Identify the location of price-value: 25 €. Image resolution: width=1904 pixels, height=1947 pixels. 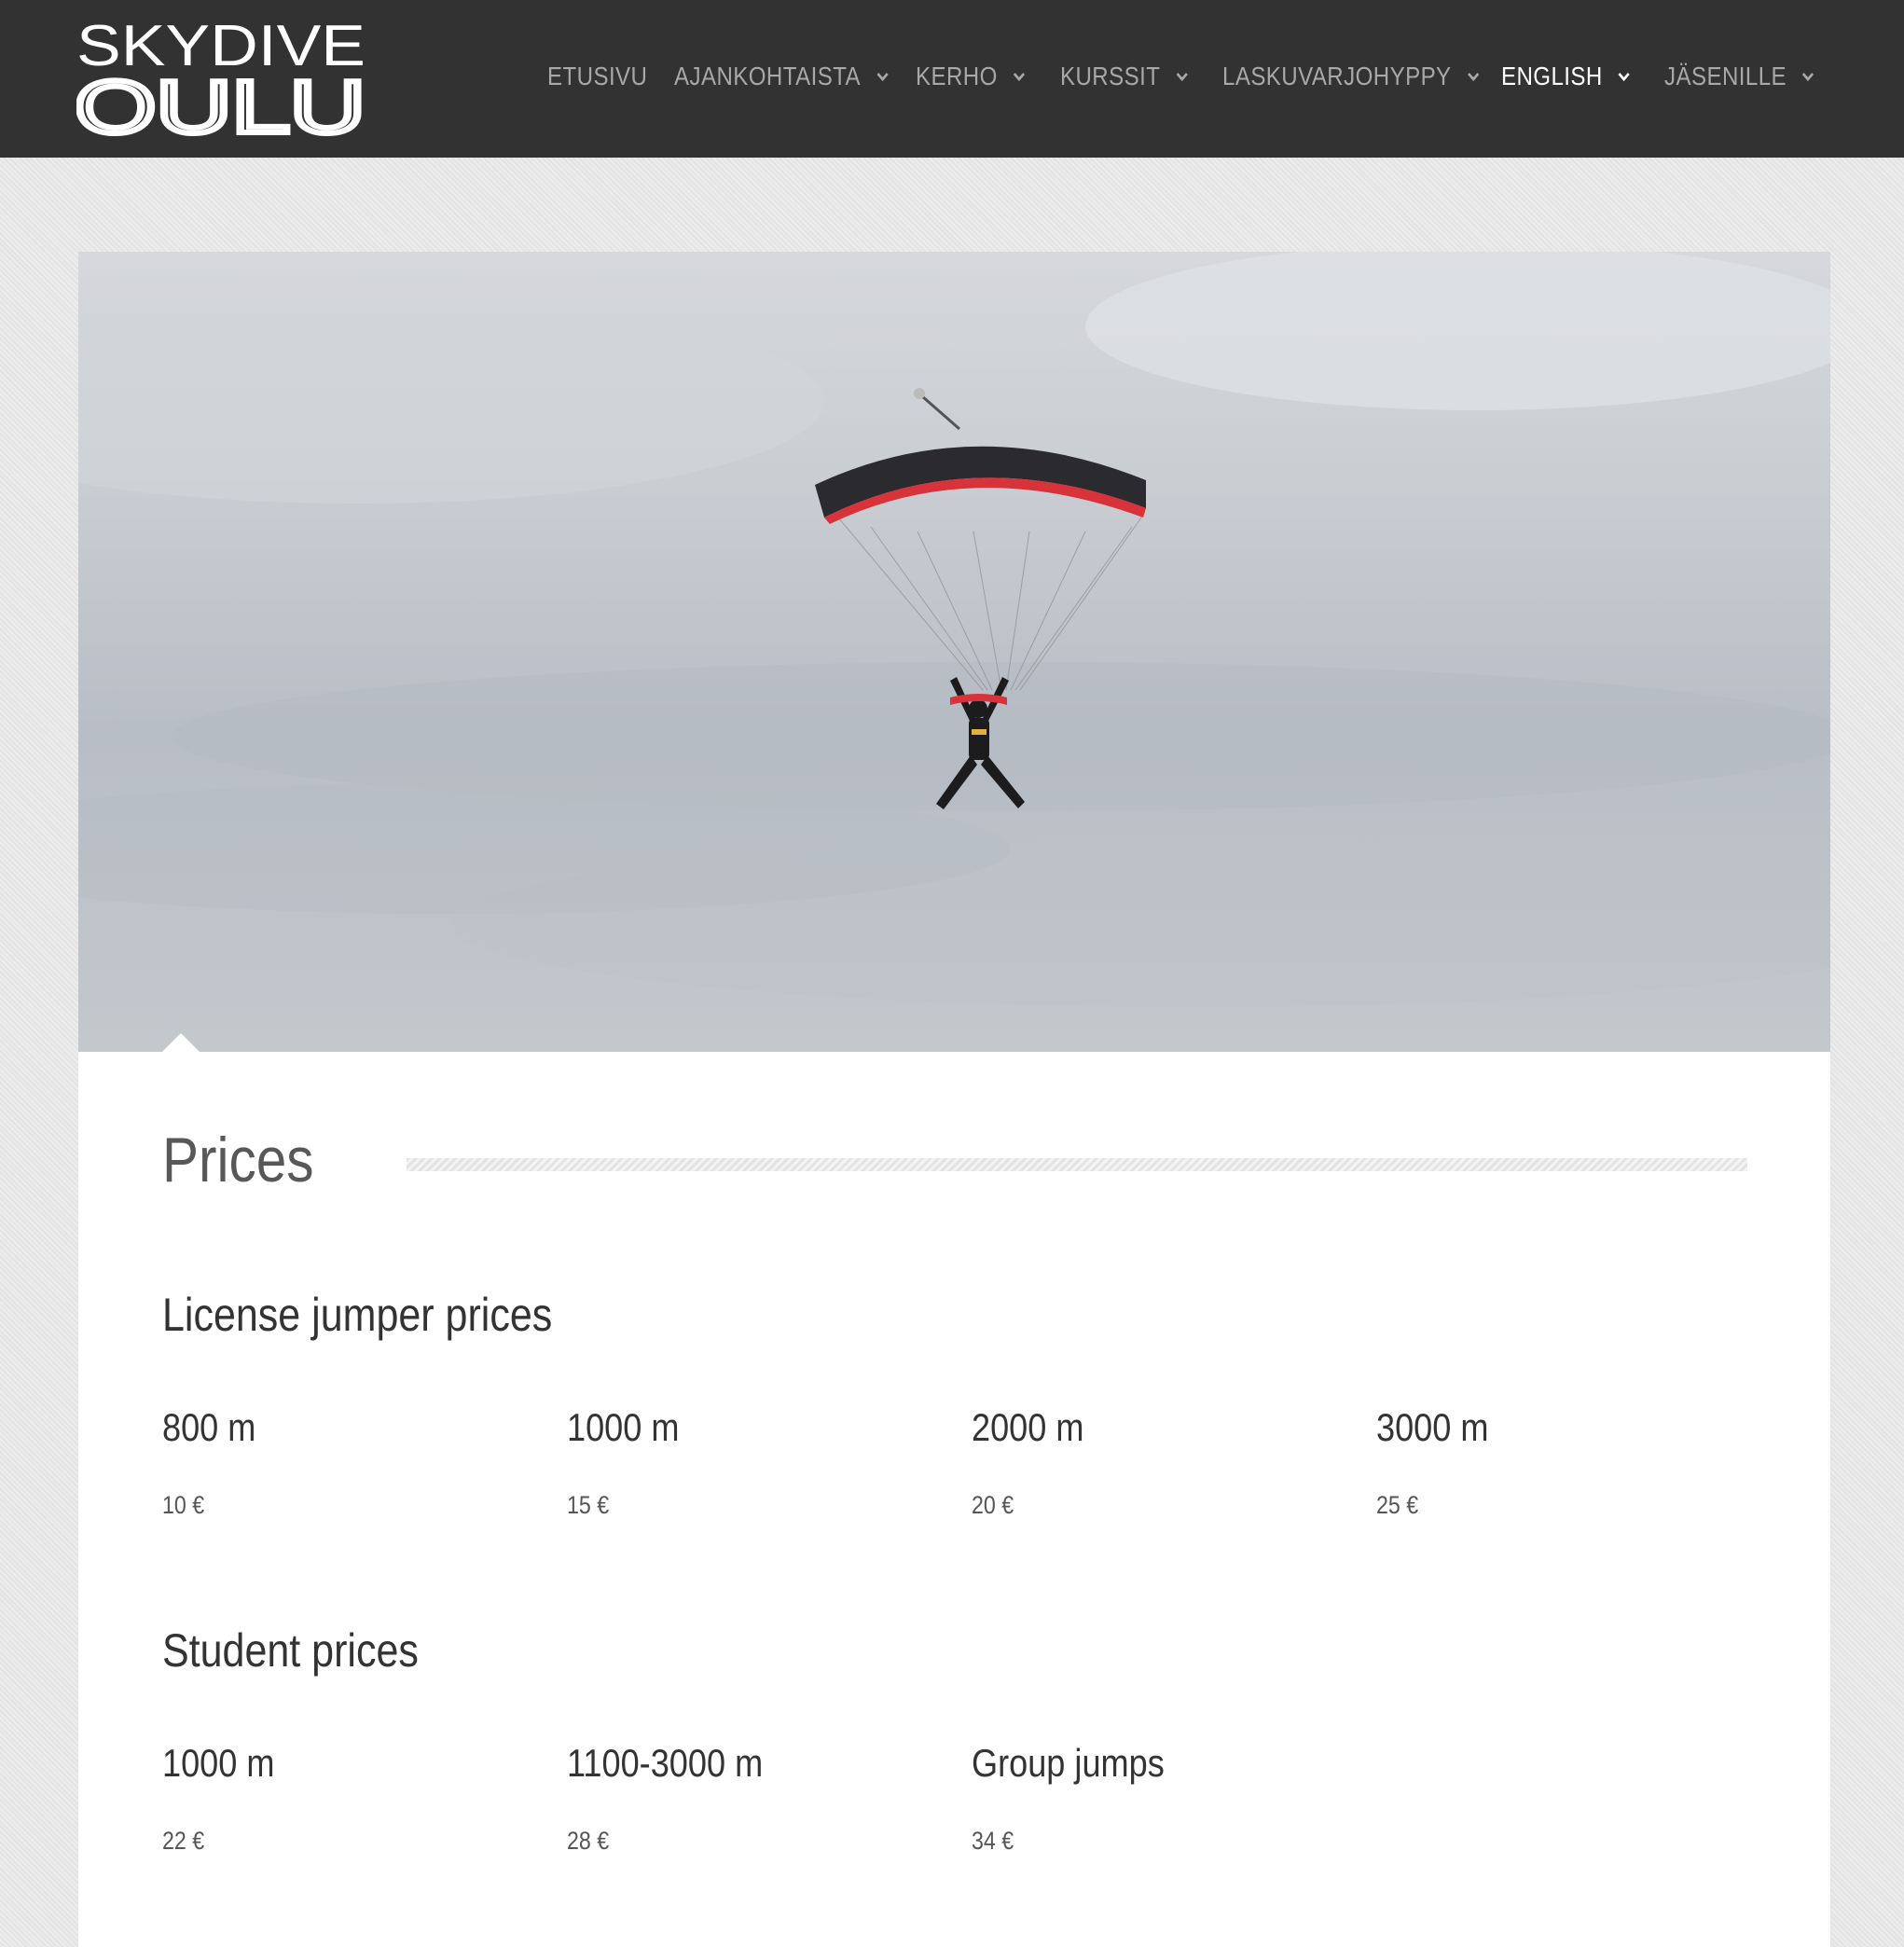
(1397, 1505).